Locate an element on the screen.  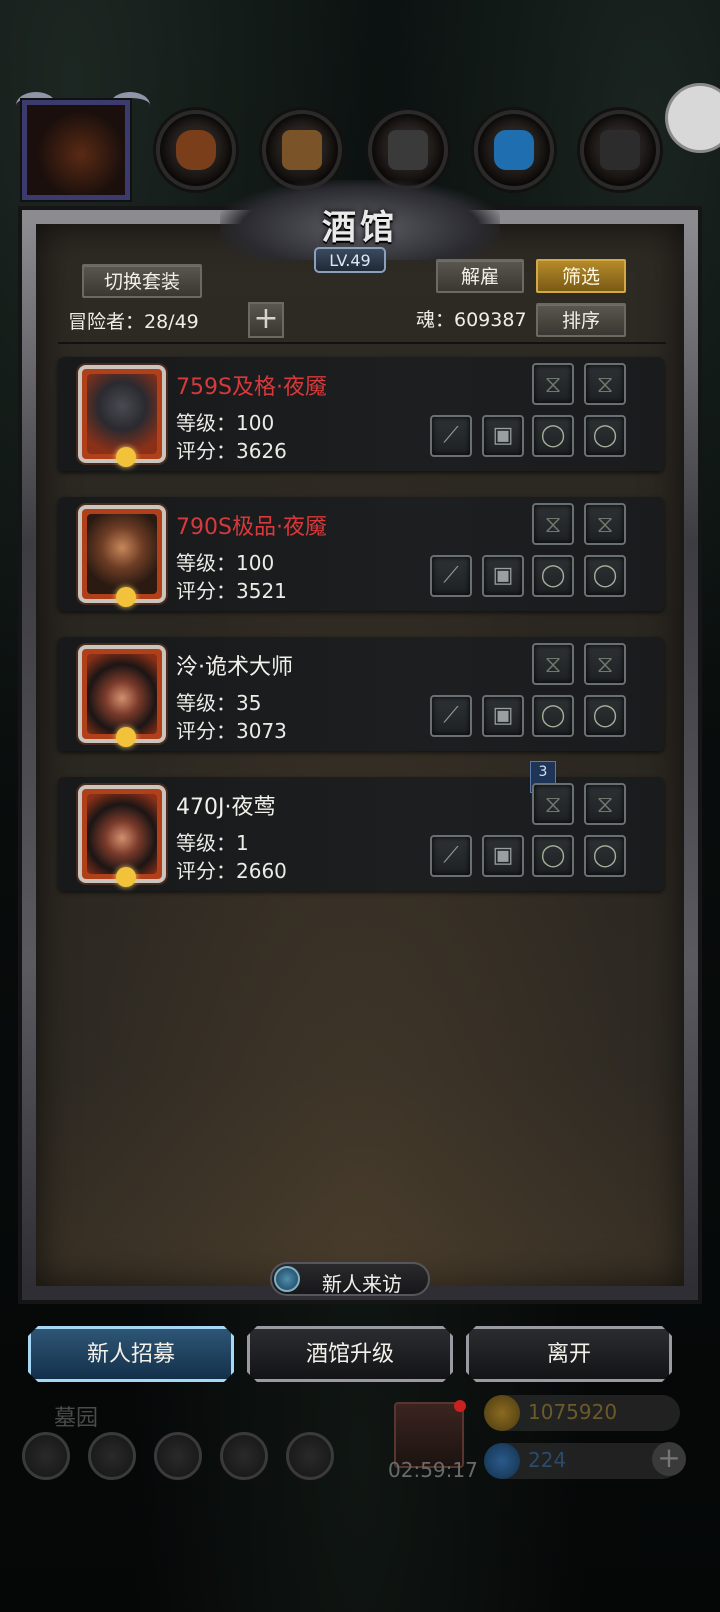
adventurer-score: 评分：2660 is located at coordinates (231, 871).